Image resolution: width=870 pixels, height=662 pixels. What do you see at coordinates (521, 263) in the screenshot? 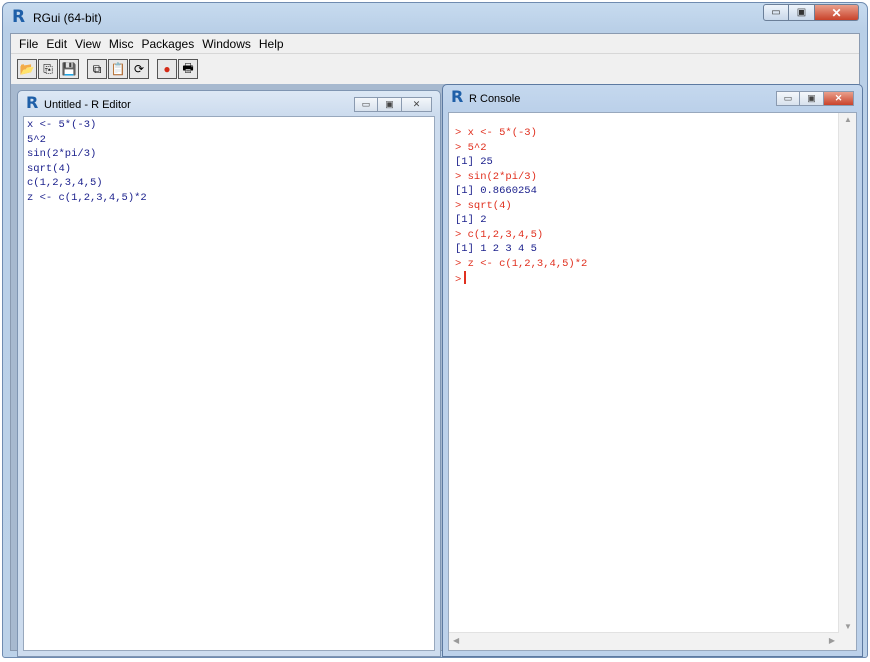
I see `console-input-line: > z <- c(1,2,3,4,5)*2` at bounding box center [521, 263].